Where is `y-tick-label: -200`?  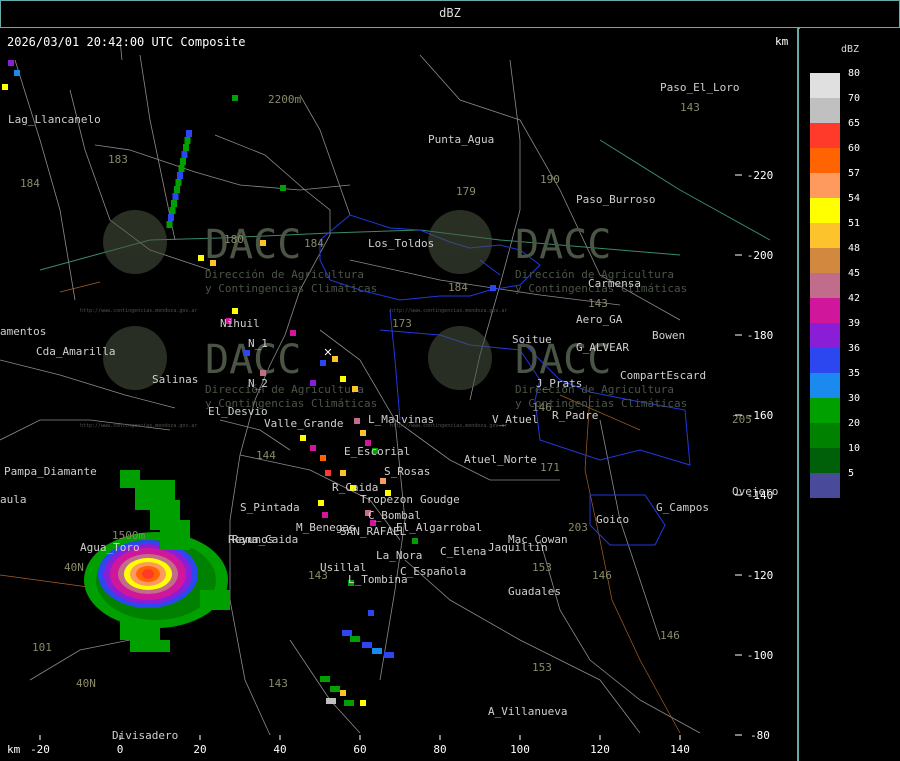
y-tick-label: -200 is located at coordinates (760, 255).